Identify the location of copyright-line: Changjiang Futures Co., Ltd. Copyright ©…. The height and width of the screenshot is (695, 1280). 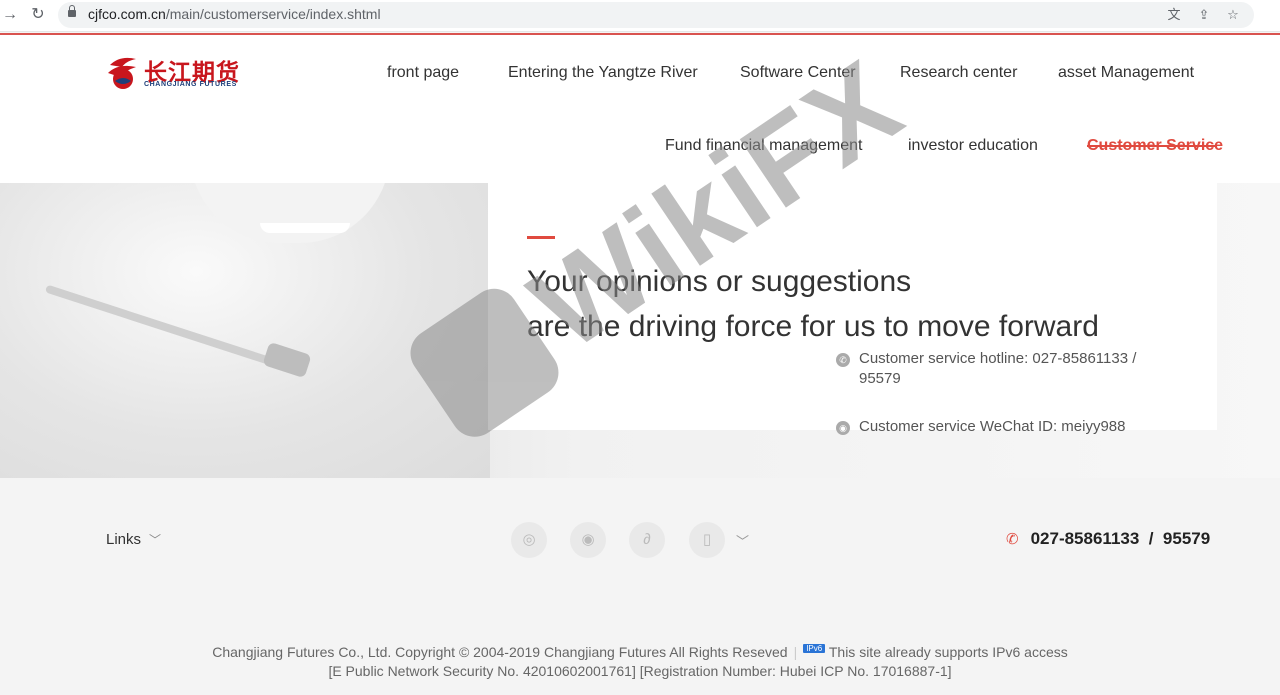
(640, 652).